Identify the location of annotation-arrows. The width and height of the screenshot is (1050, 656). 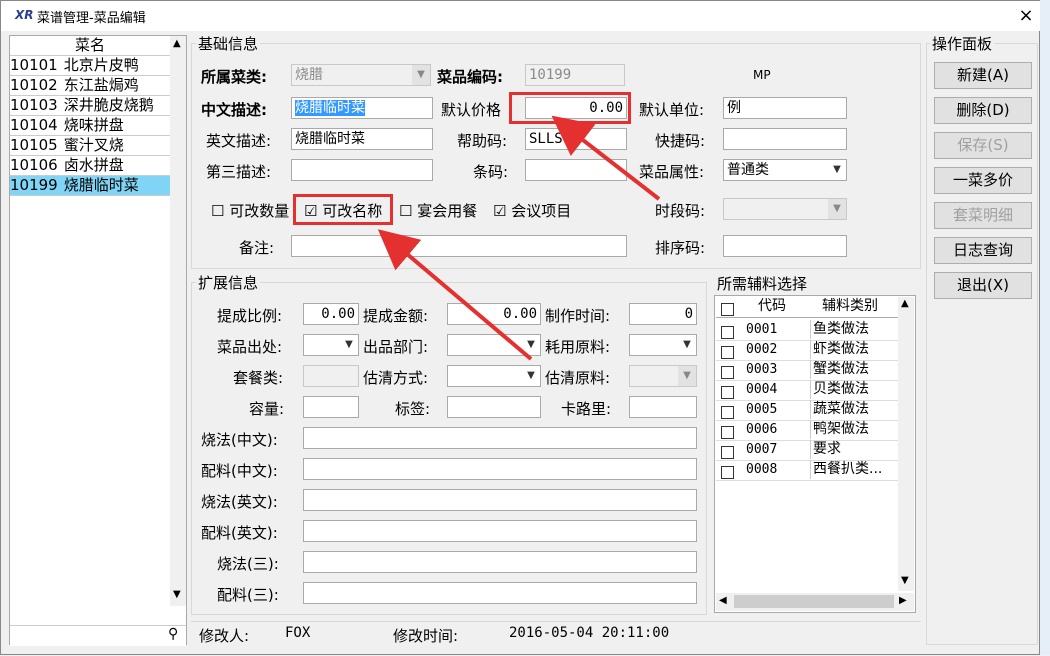
(519, 238).